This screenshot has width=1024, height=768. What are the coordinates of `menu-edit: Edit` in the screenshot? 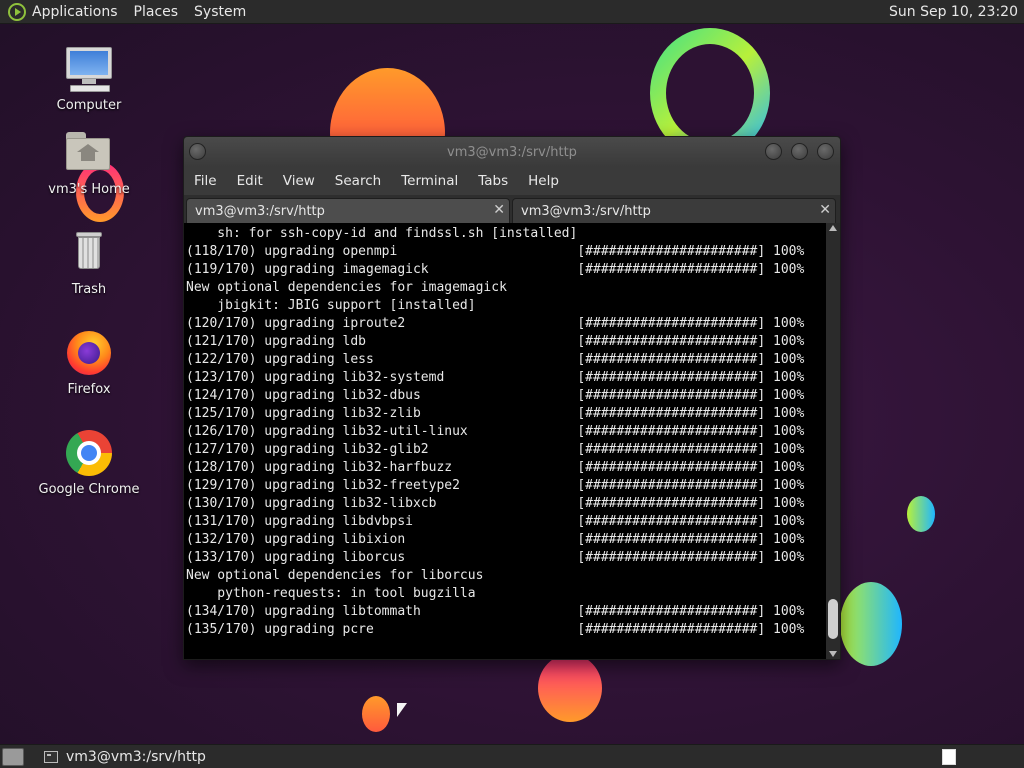 It's located at (250, 181).